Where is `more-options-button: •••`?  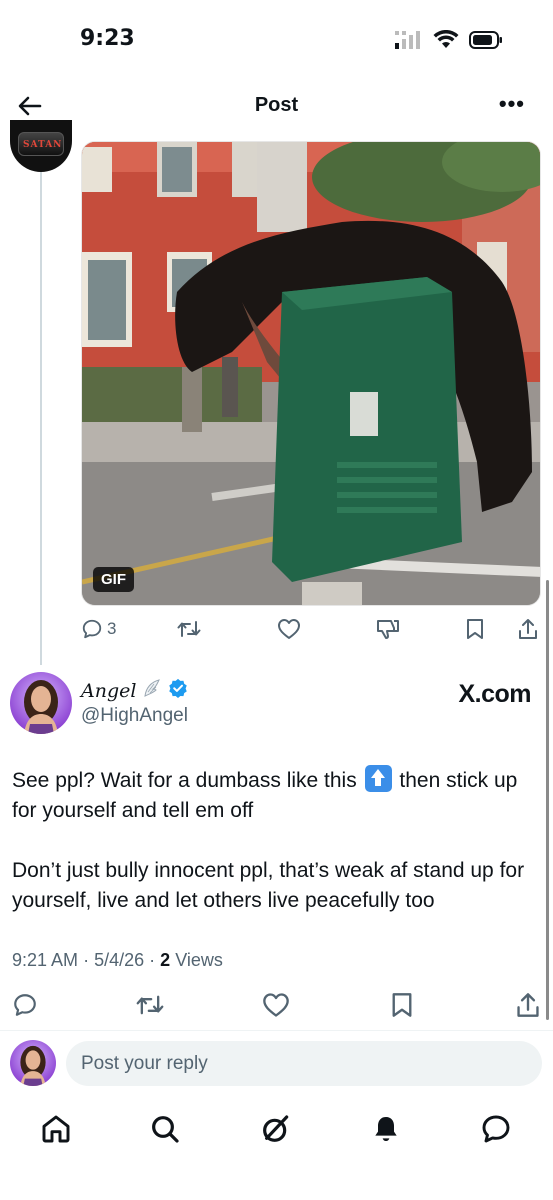
more-options-button: ••• is located at coordinates (512, 104).